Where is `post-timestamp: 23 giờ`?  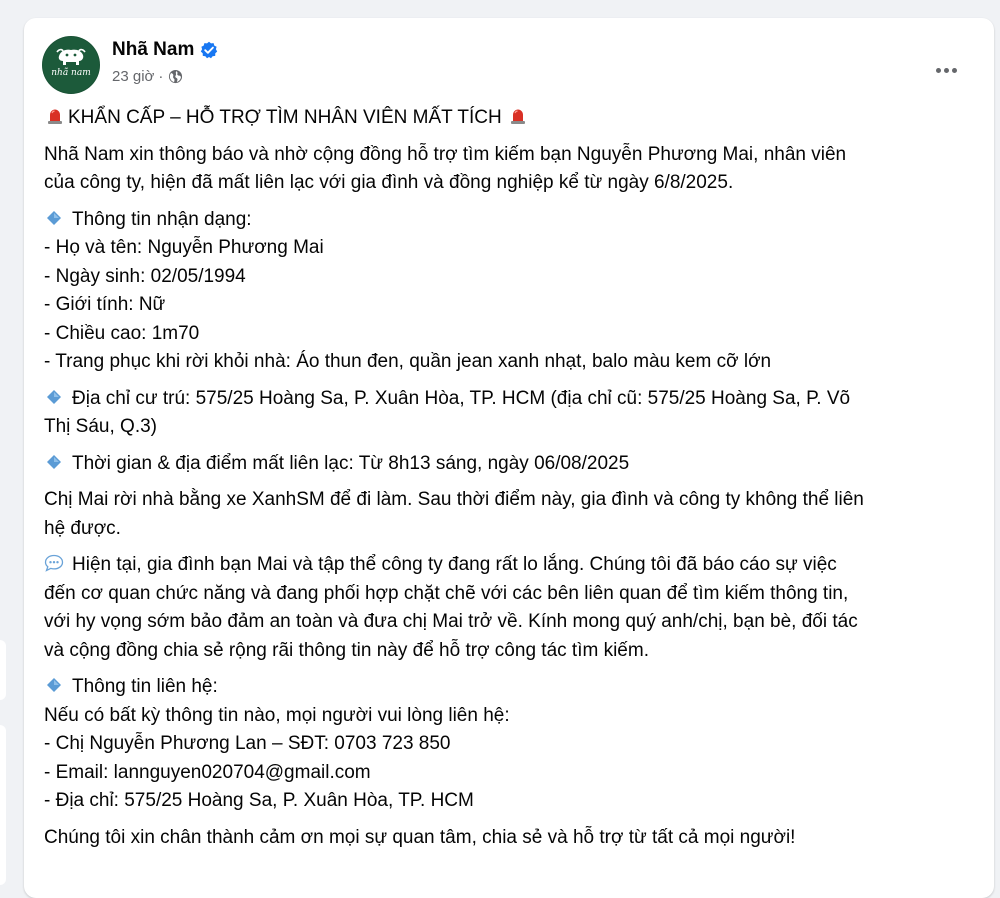 post-timestamp: 23 giờ is located at coordinates (133, 76).